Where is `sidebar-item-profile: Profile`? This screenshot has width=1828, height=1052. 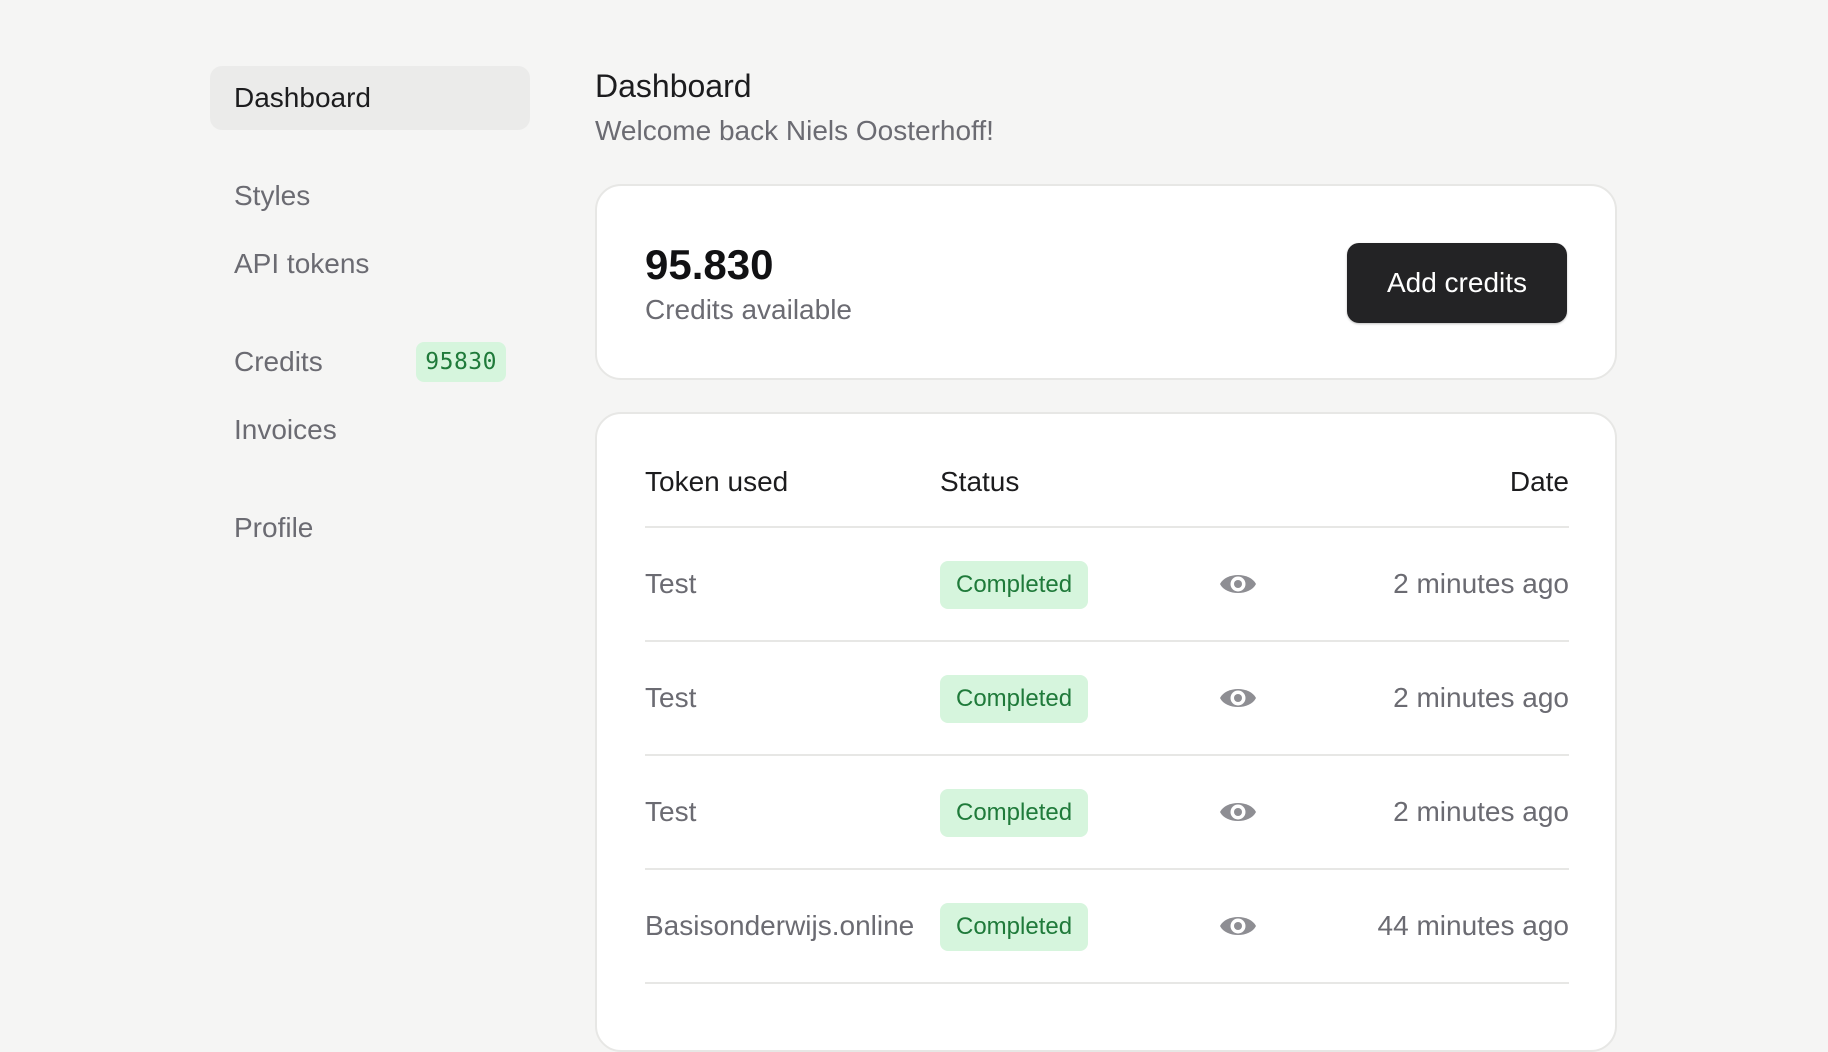 sidebar-item-profile: Profile is located at coordinates (370, 528).